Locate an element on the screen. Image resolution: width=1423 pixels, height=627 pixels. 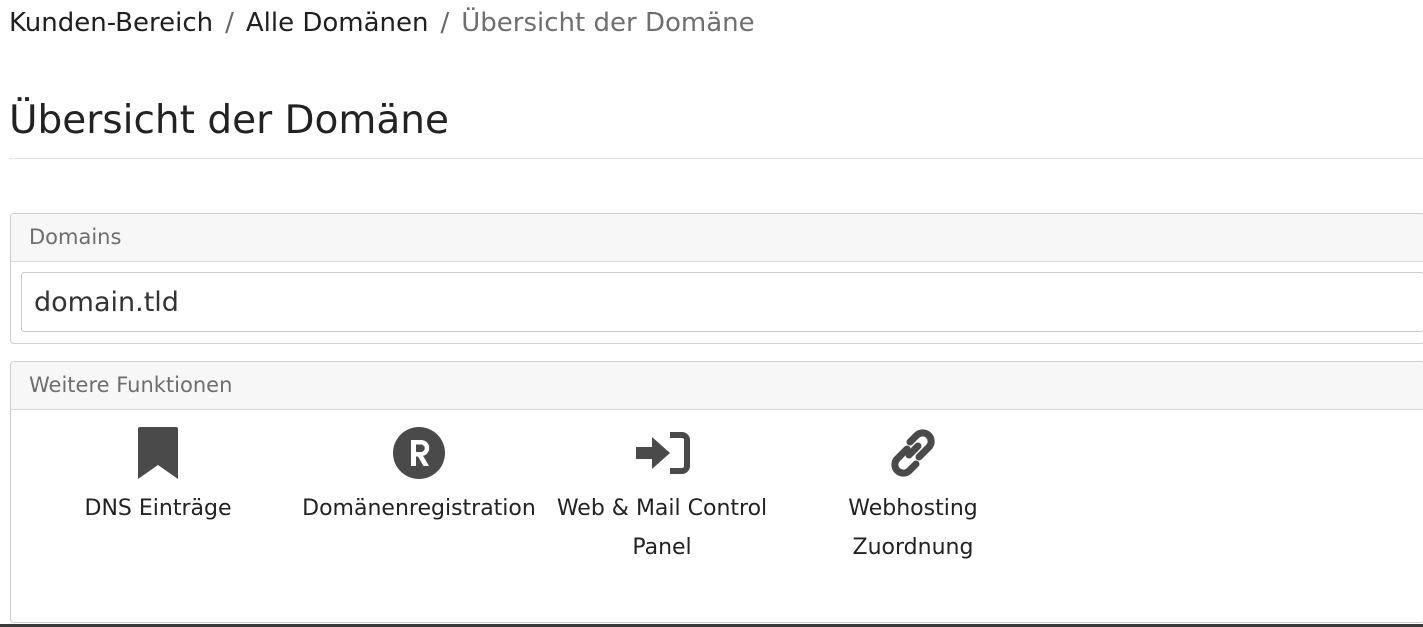
registered-icon is located at coordinates (419, 453).